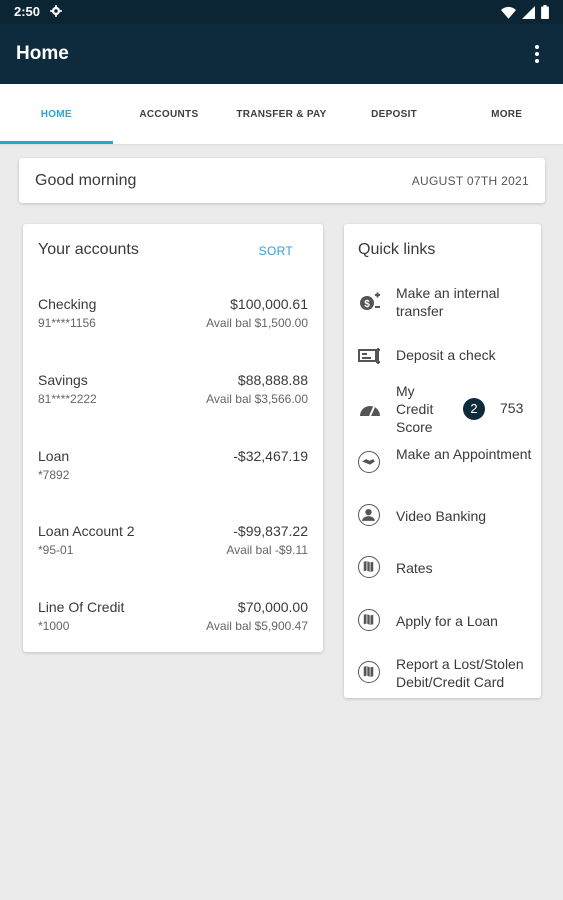 This screenshot has width=563, height=900. I want to click on quick-link-label: Report a Lost/Stolen Debit/Credit Card, so click(460, 673).